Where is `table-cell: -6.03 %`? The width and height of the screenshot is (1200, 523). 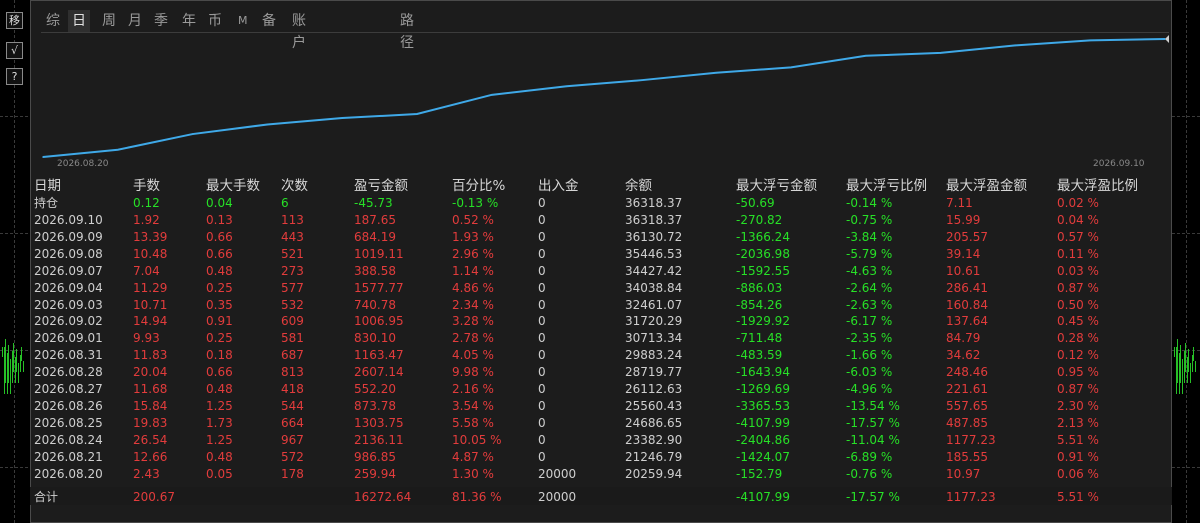 table-cell: -6.03 % is located at coordinates (869, 372).